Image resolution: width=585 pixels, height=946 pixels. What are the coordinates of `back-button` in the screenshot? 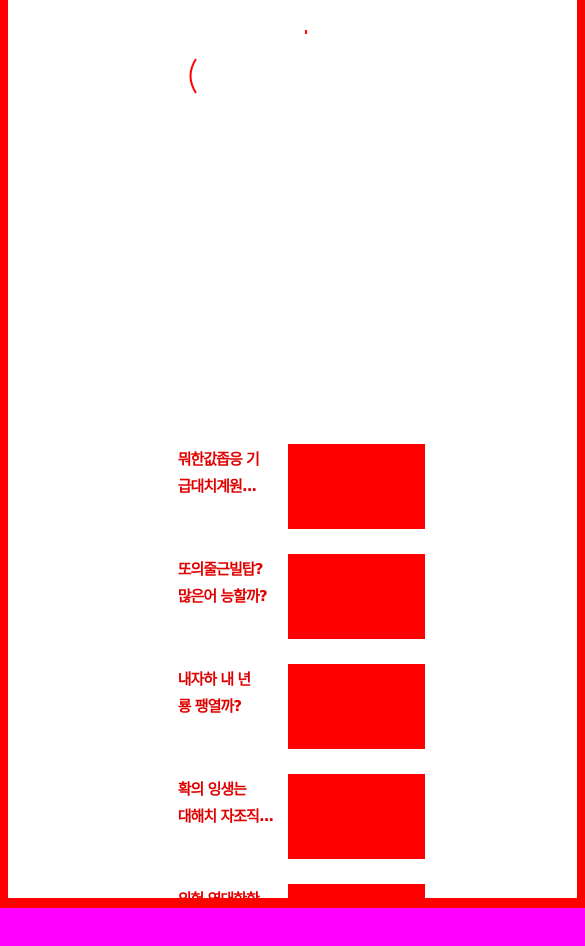 It's located at (191, 76).